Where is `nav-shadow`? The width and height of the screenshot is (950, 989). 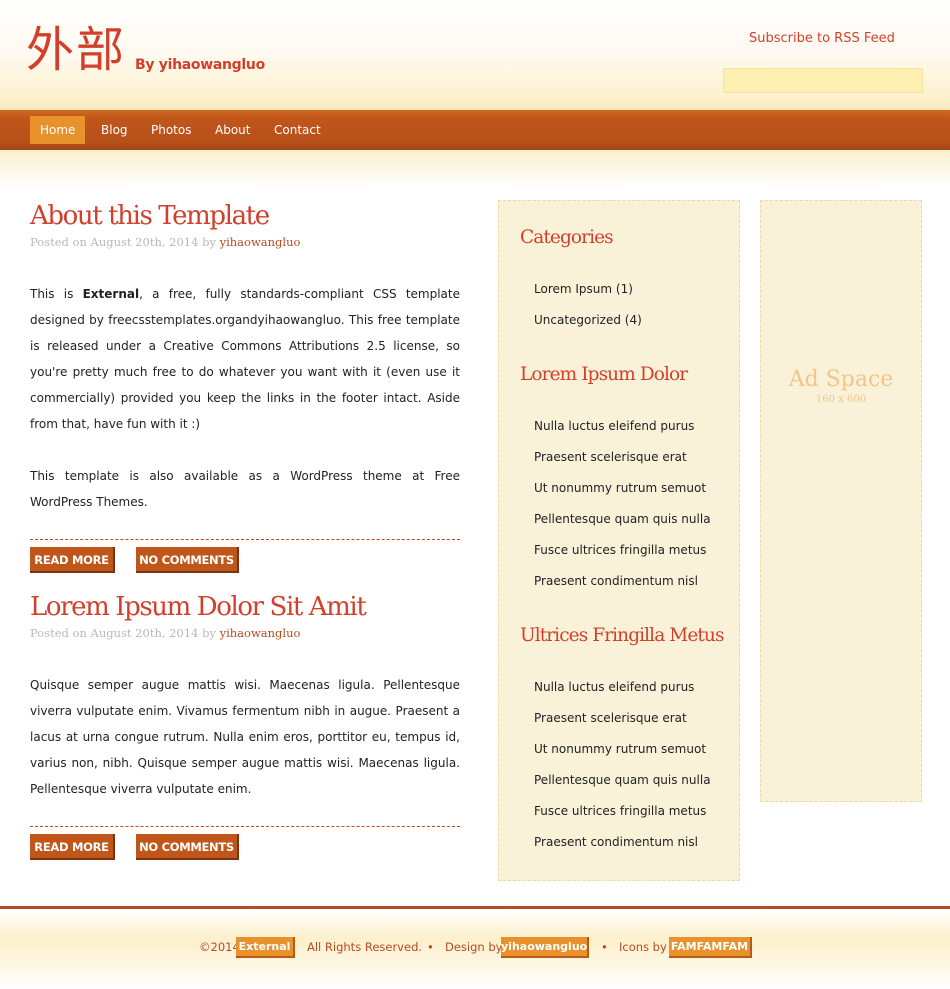
nav-shadow is located at coordinates (475, 169).